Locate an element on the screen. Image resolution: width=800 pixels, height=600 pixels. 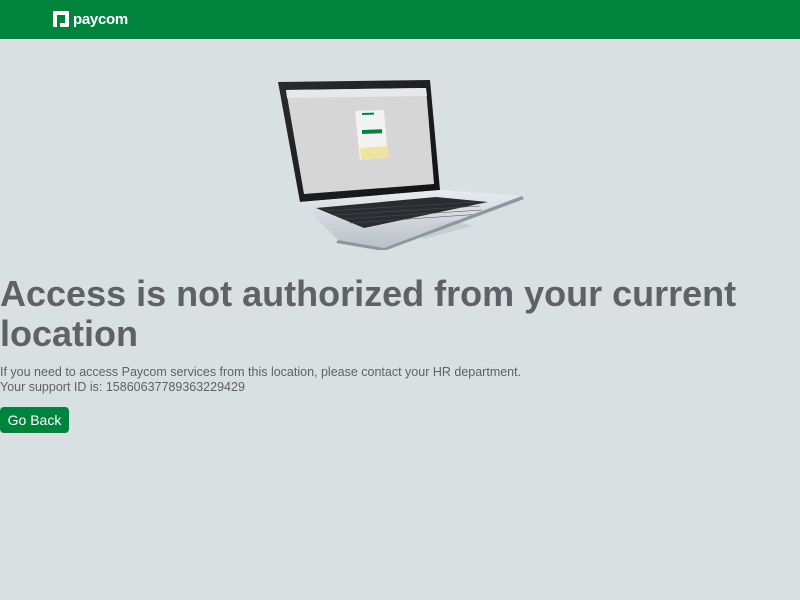
brand-name: paycom is located at coordinates (100, 19).